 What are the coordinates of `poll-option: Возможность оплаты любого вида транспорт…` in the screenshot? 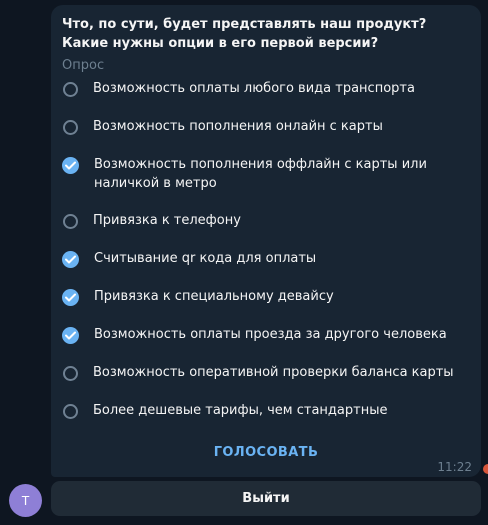 It's located at (265, 98).